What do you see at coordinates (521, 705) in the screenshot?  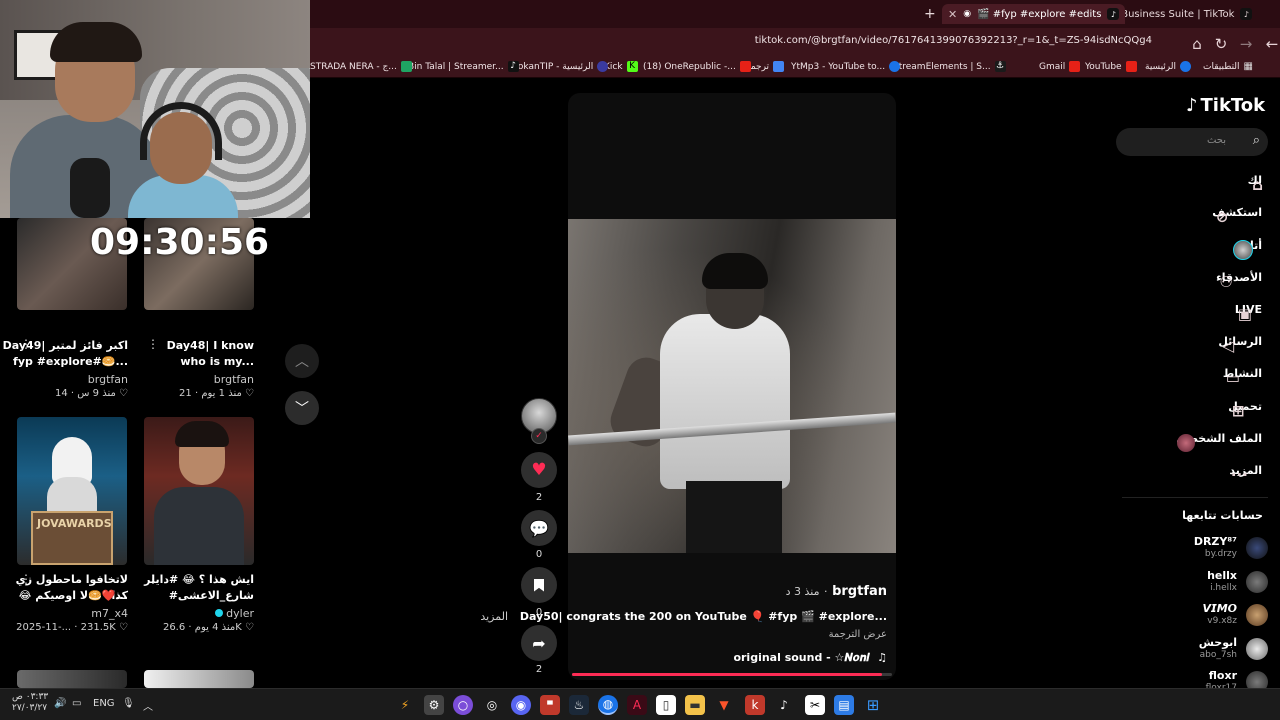 I see `discord-icon: ◉` at bounding box center [521, 705].